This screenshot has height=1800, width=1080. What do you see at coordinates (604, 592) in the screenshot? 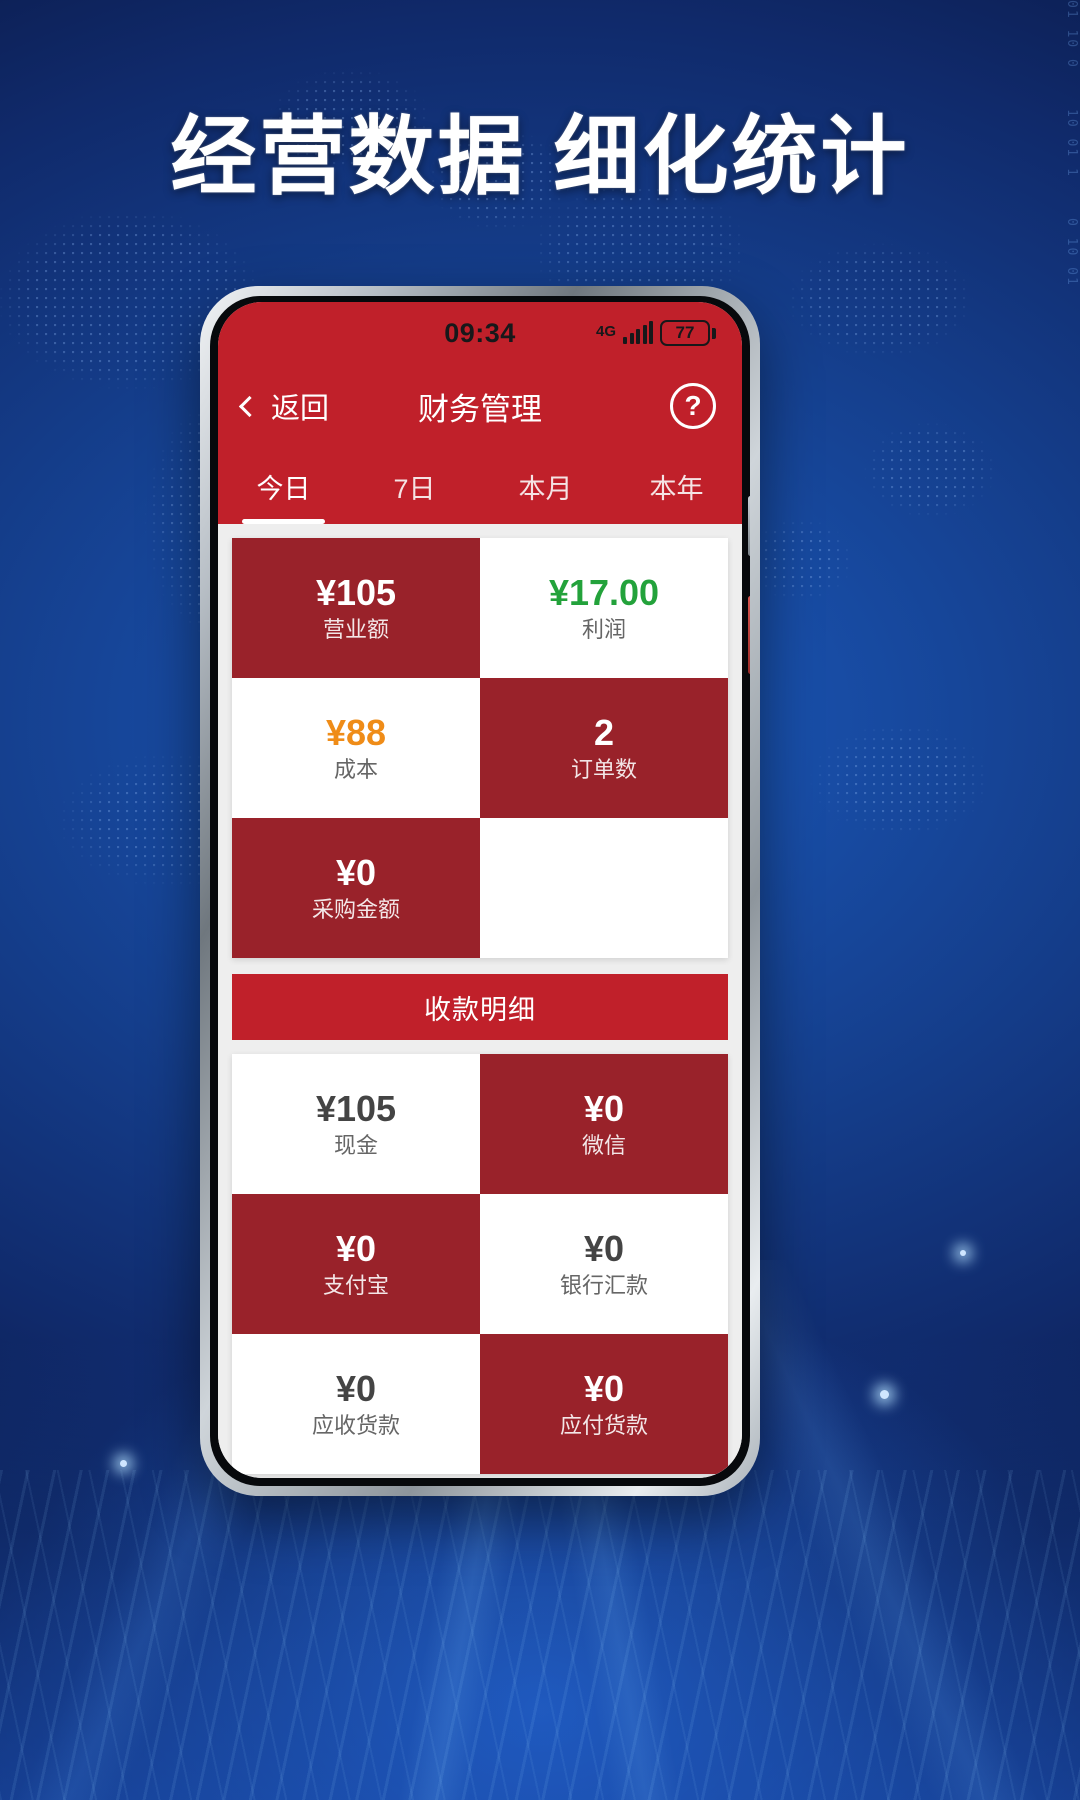
I see `stat-value: ¥17.00` at bounding box center [604, 592].